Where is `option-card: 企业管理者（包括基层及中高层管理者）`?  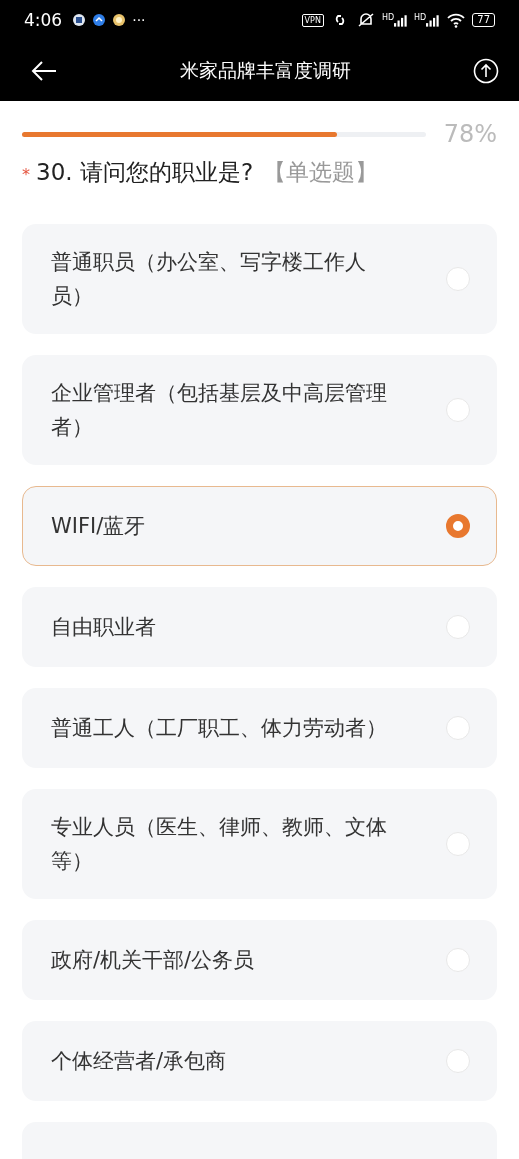 option-card: 企业管理者（包括基层及中高层管理者） is located at coordinates (259, 410).